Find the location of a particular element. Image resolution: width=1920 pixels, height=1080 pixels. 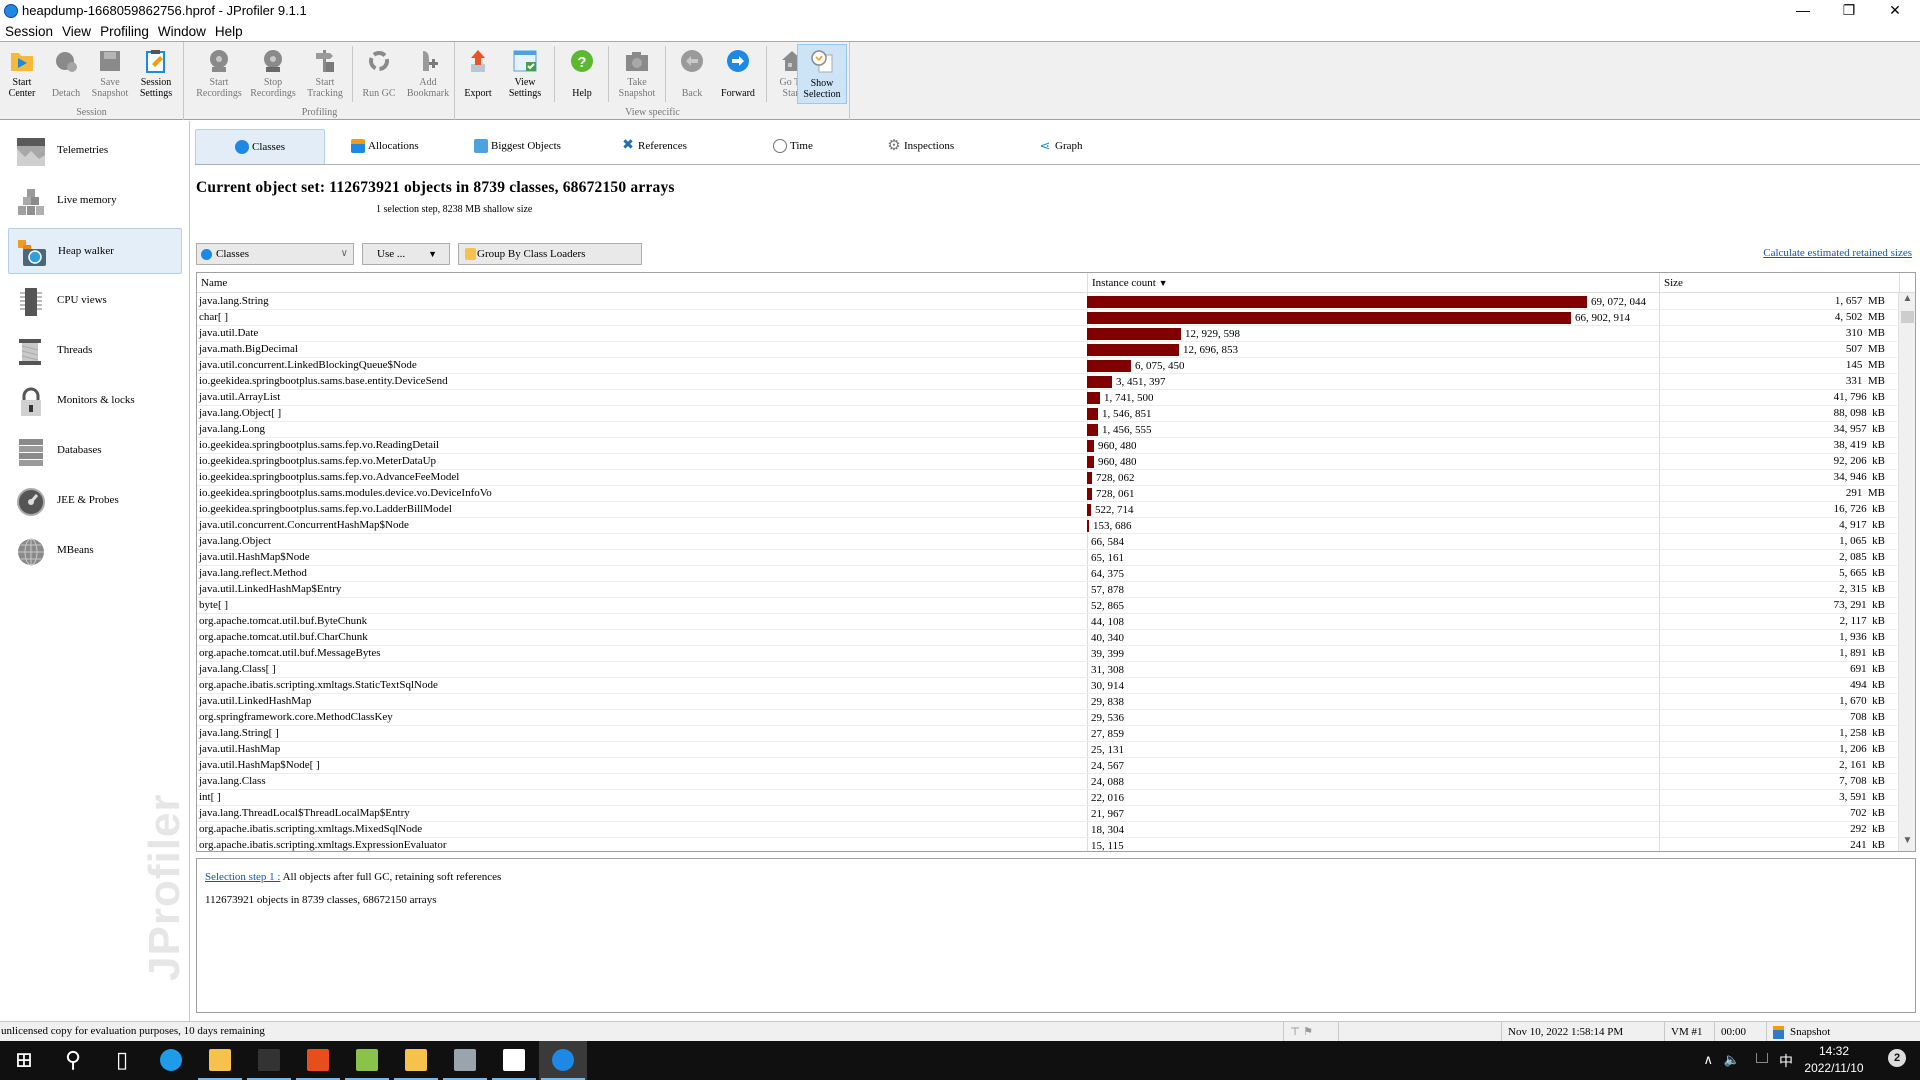

table-row: java.util.LinkedHashMap 29, 838 1, 670 kB is located at coordinates (1047, 702).